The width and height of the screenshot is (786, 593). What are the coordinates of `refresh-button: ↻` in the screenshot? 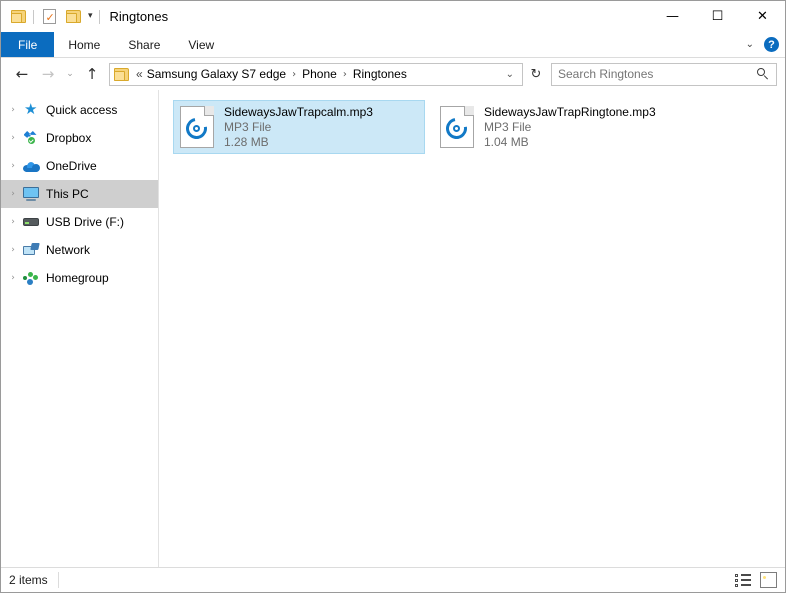 It's located at (536, 74).